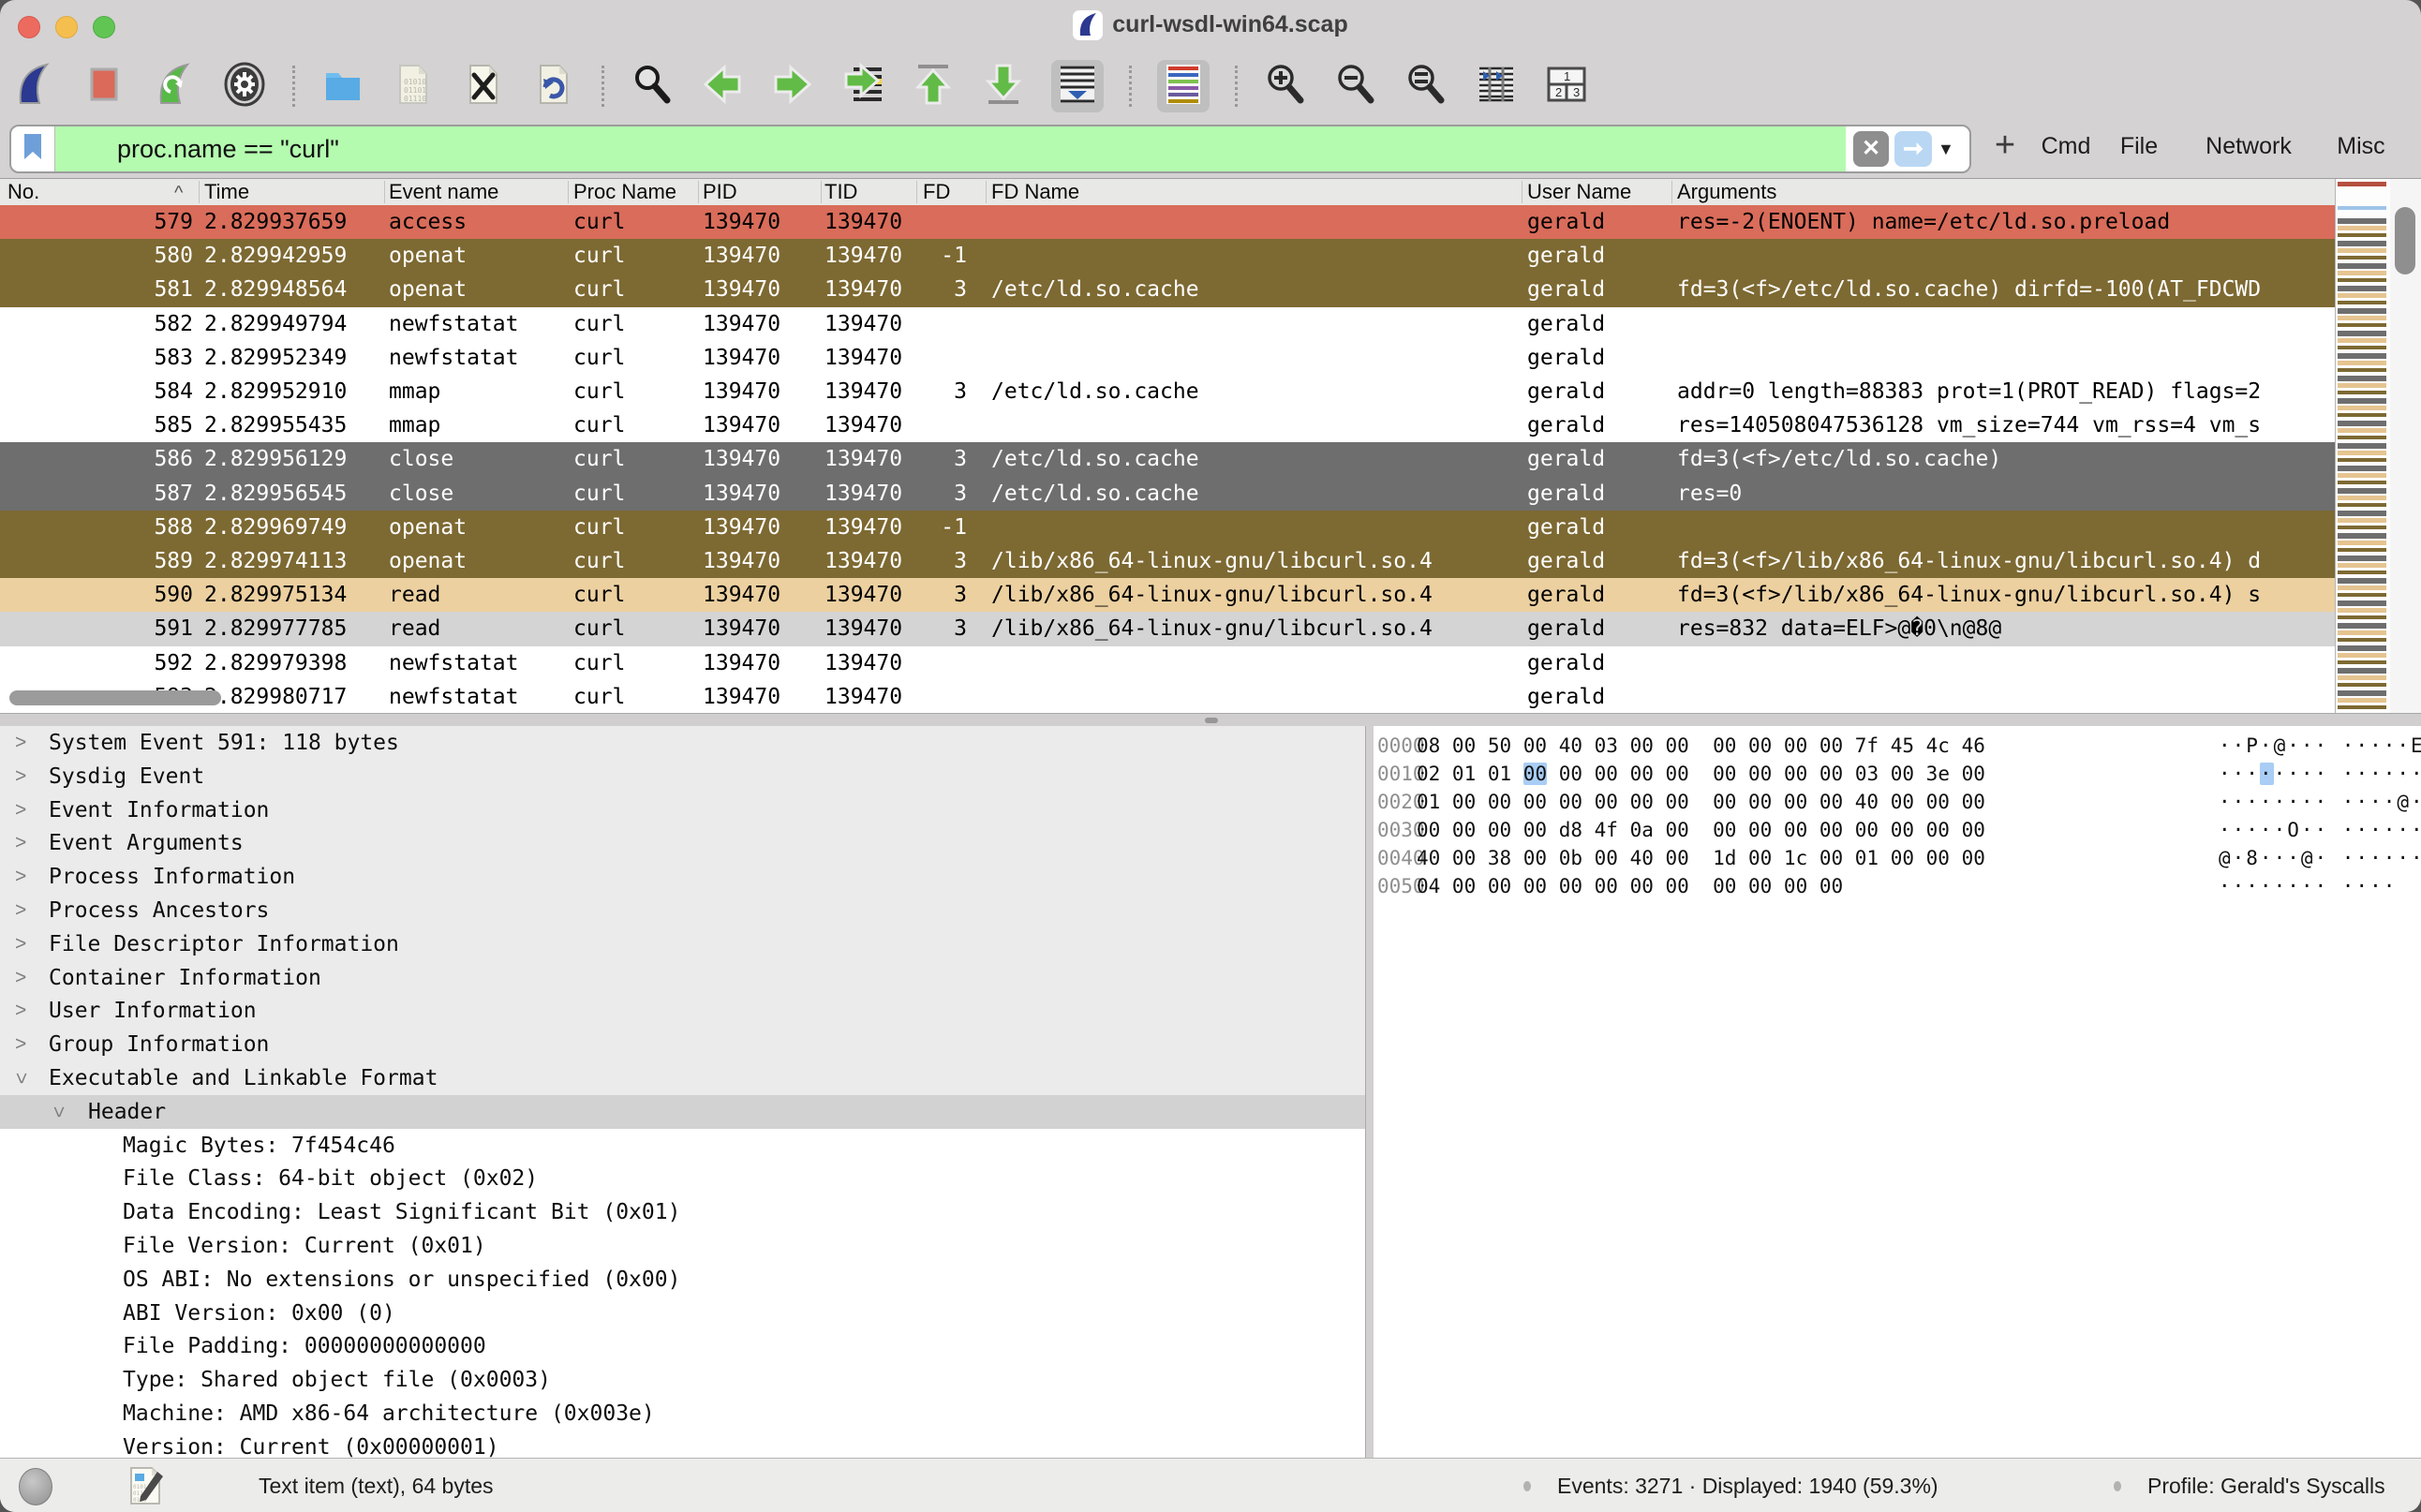  What do you see at coordinates (841, 192) in the screenshot?
I see `column-header-tid: TID` at bounding box center [841, 192].